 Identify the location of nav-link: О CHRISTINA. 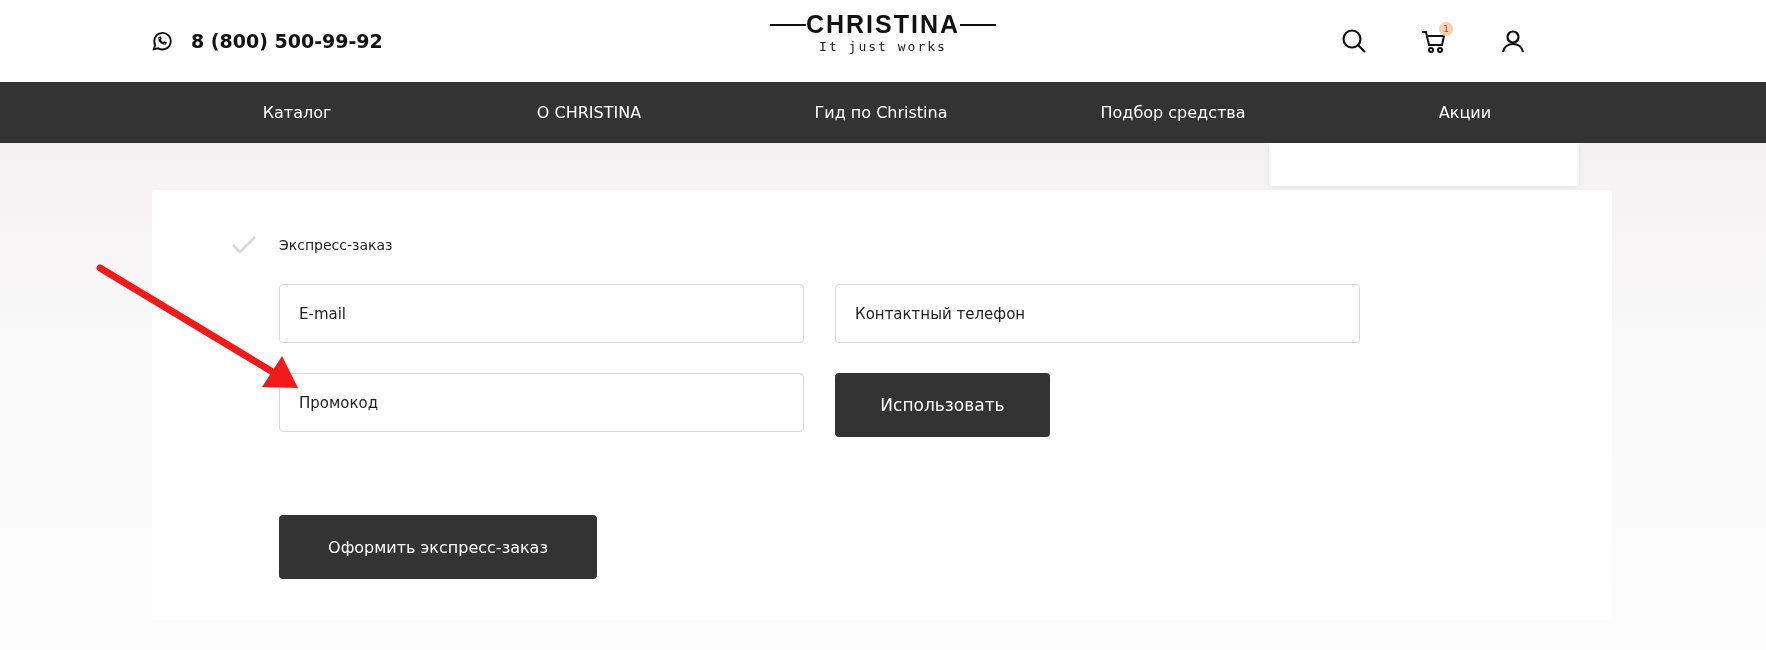
(589, 112).